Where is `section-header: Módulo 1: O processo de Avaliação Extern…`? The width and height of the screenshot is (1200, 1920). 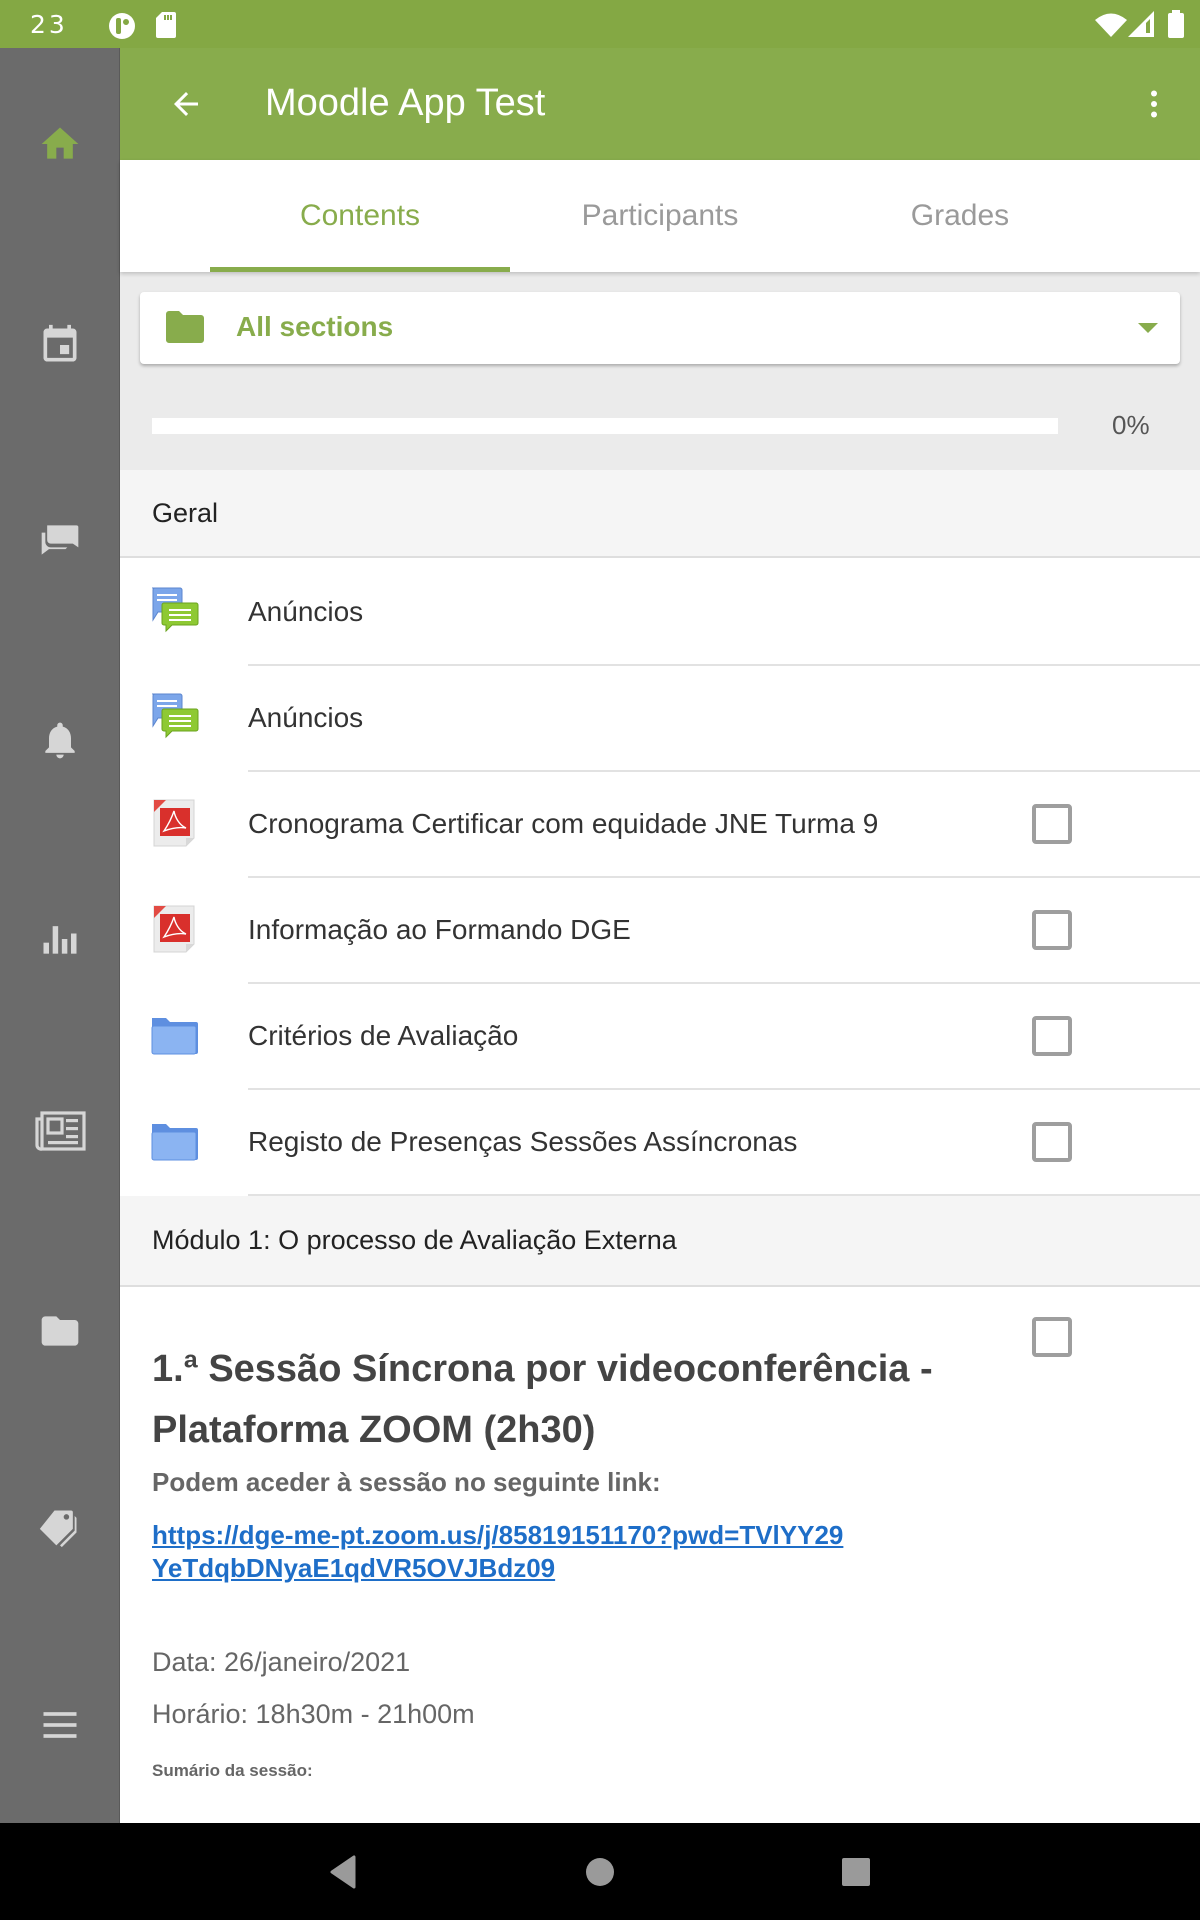
section-header: Módulo 1: O processo de Avaliação Extern… is located at coordinates (660, 1241).